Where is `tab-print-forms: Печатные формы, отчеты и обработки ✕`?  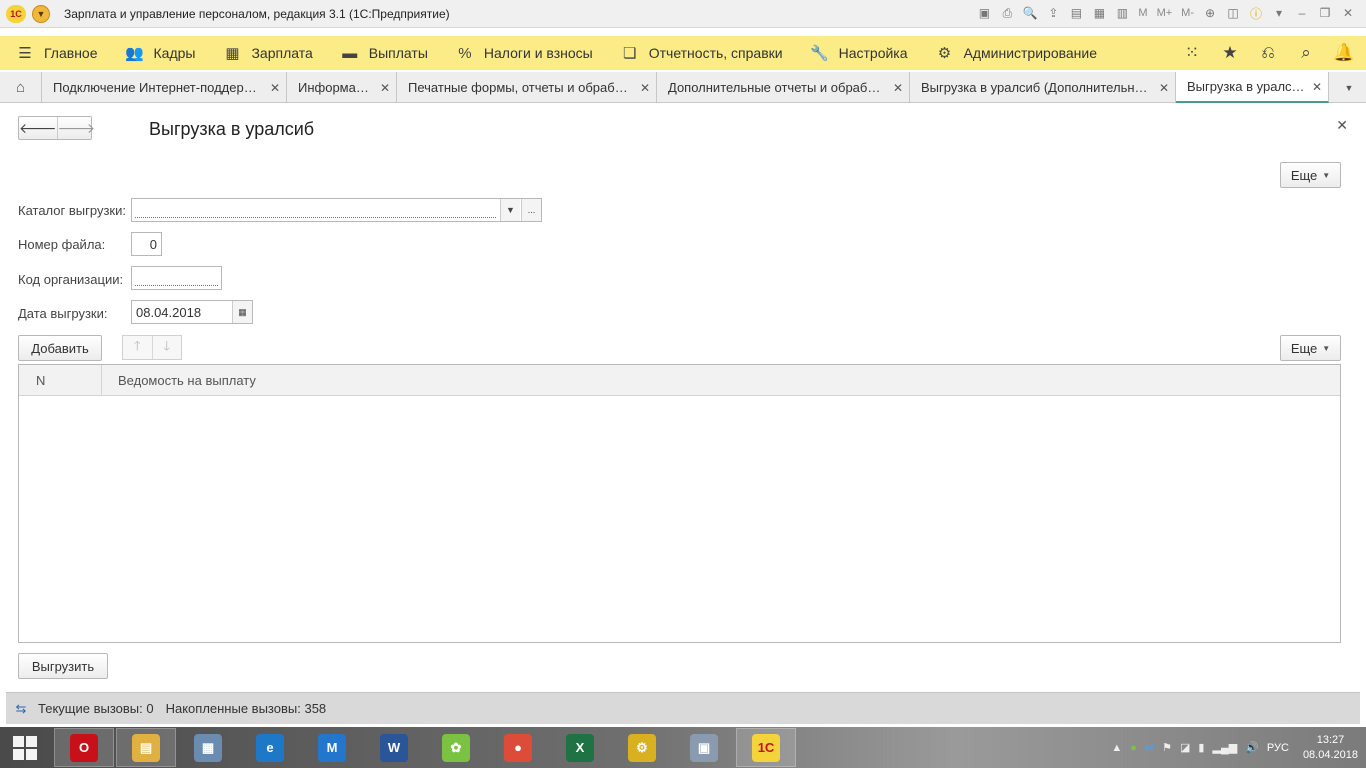 tab-print-forms: Печатные формы, отчеты и обработки ✕ is located at coordinates (527, 87).